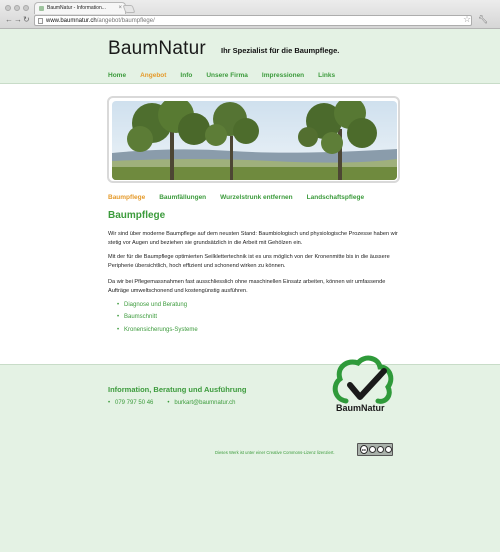  I want to click on link-diagnose-beratung: Diagnose und Beratung, so click(157, 305).